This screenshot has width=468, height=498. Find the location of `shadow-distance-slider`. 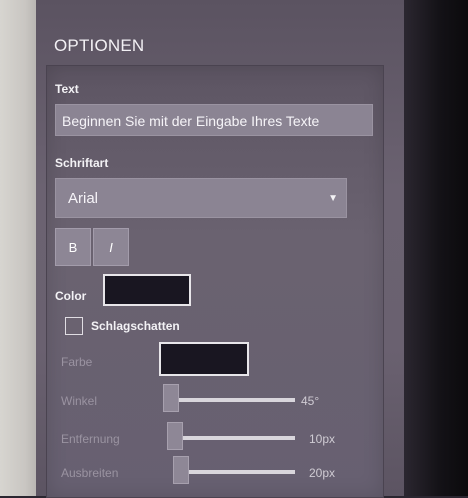

shadow-distance-slider is located at coordinates (175, 436).